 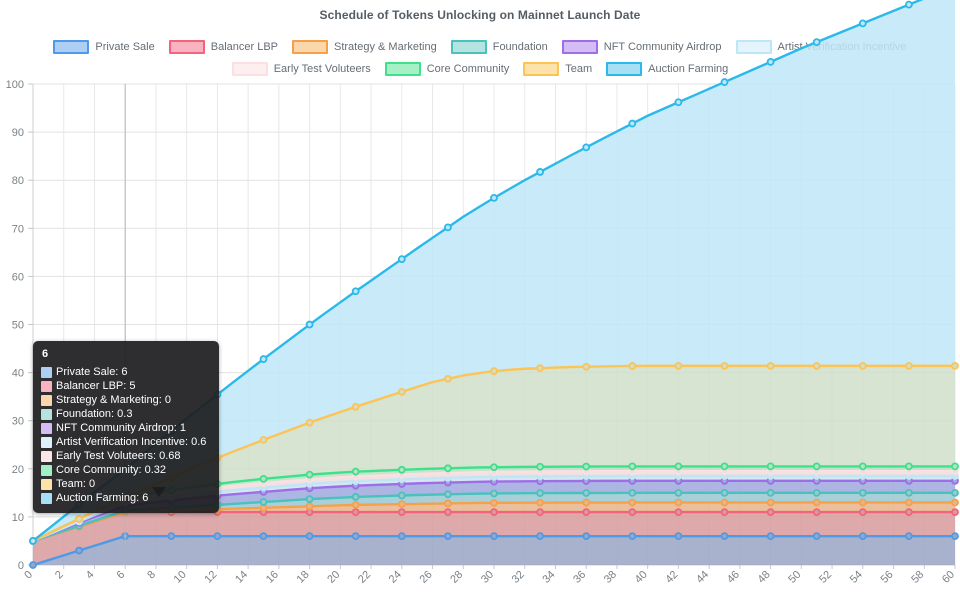 What do you see at coordinates (28, 575) in the screenshot?
I see `svg-text: 0` at bounding box center [28, 575].